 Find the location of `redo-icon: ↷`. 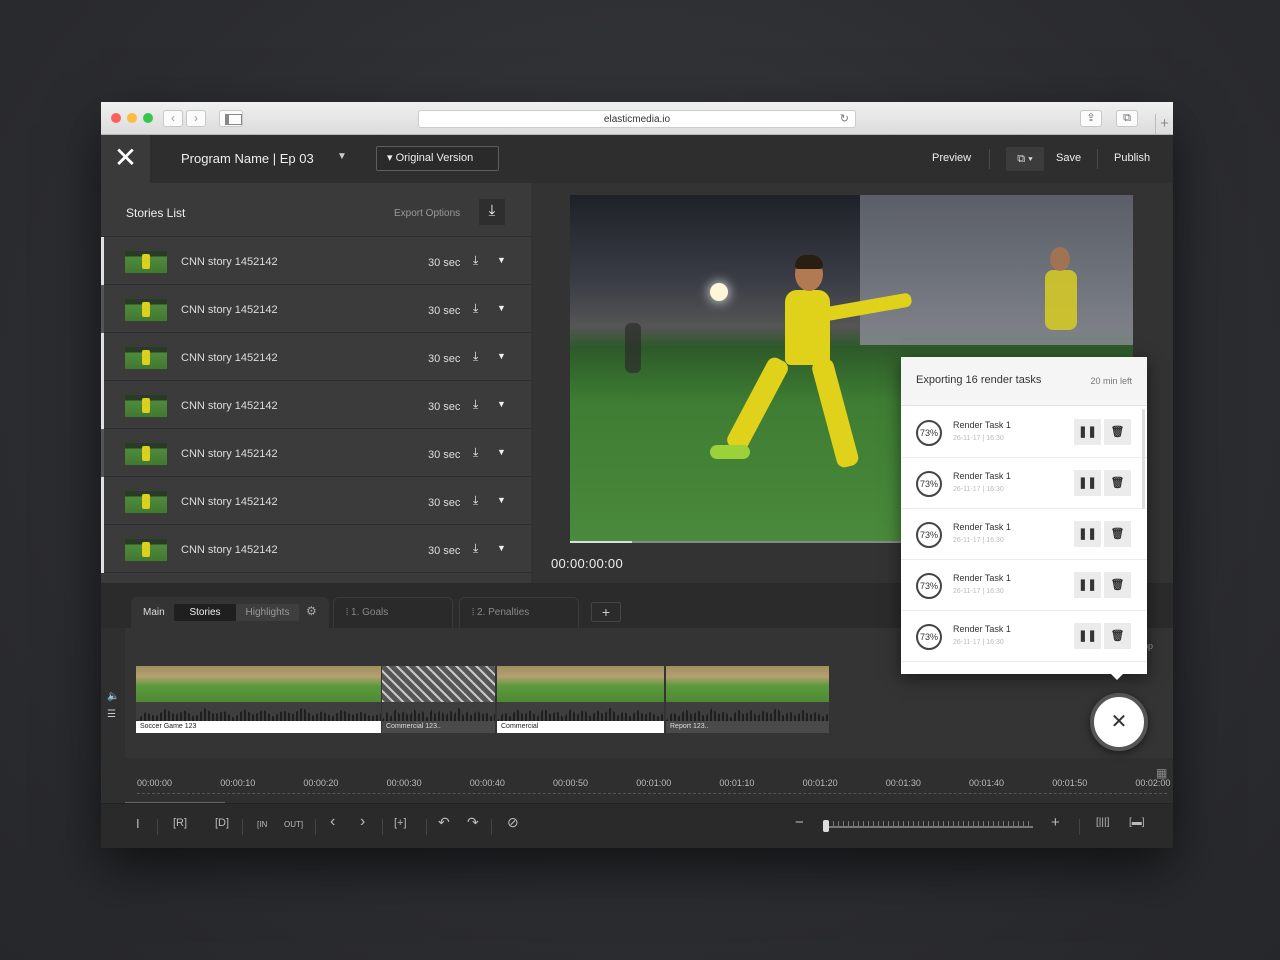

redo-icon: ↷ is located at coordinates (473, 822).